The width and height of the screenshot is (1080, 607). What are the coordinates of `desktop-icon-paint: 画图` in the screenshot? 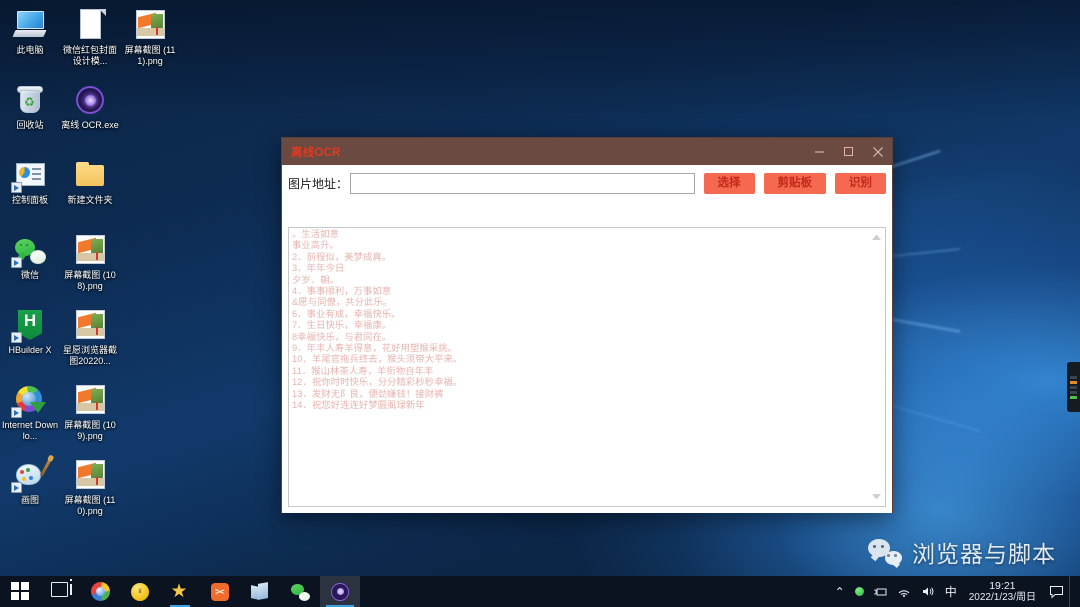 It's located at (30, 491).